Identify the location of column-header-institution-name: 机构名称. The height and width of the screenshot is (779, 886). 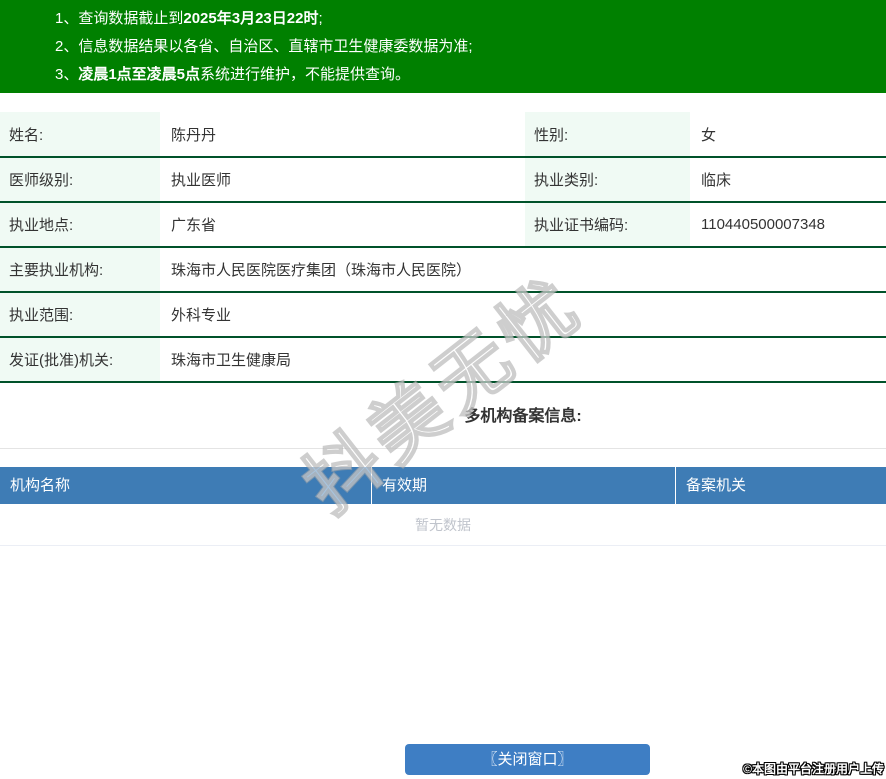
(186, 485).